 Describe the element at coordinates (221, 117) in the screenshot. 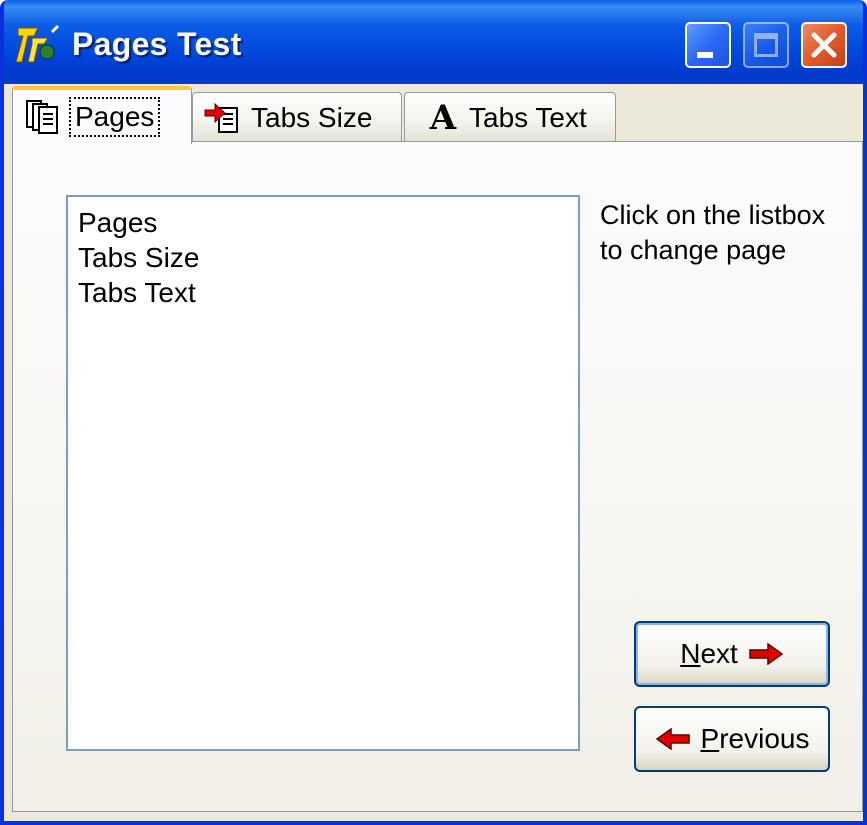

I see `tabs-size-icon` at that location.